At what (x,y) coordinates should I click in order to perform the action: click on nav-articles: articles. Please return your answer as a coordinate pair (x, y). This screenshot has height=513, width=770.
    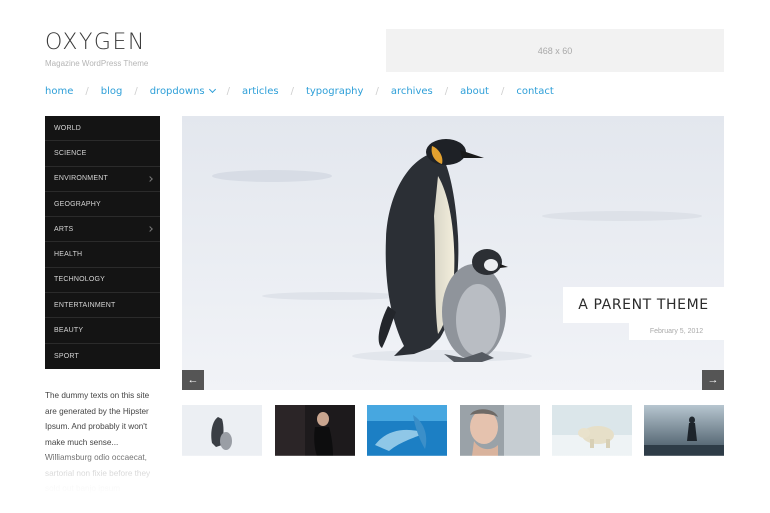
    Looking at the image, I should click on (260, 91).